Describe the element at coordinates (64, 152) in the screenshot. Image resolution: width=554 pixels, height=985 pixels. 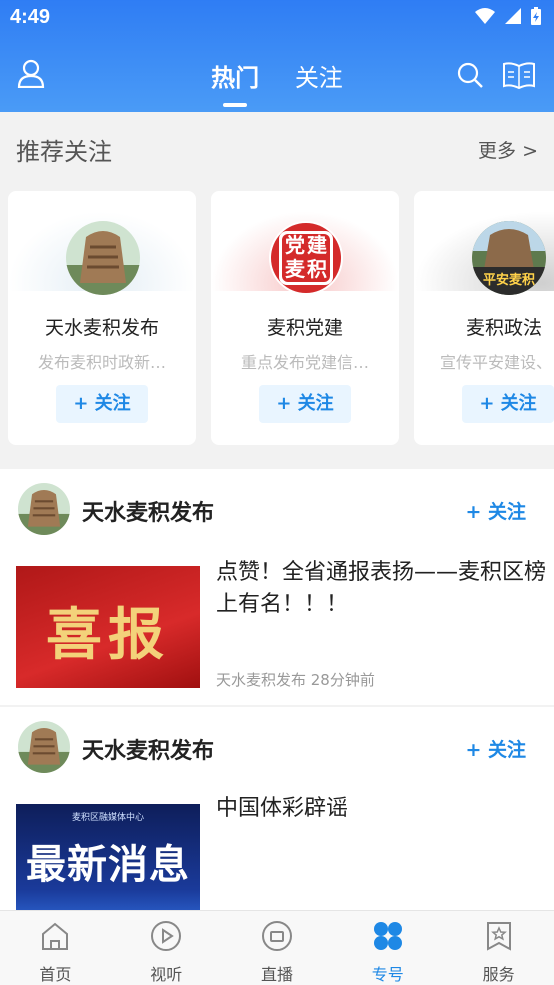
I see `recommend-title: 推荐关注` at that location.